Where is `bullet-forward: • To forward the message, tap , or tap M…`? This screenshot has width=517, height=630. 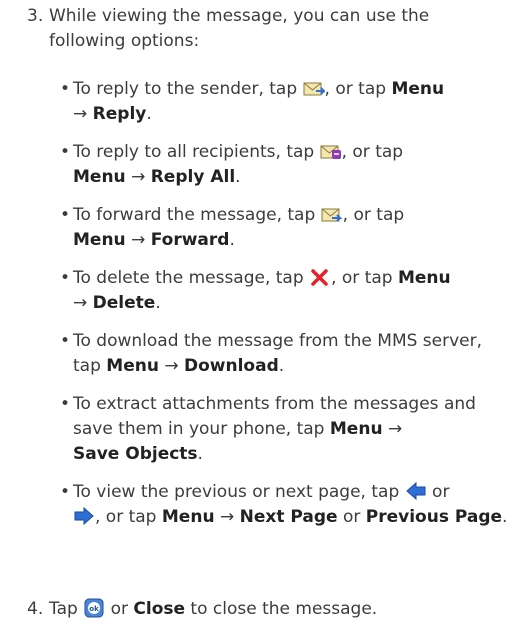 bullet-forward: • To forward the message, tap , or tap M… is located at coordinates (232, 227).